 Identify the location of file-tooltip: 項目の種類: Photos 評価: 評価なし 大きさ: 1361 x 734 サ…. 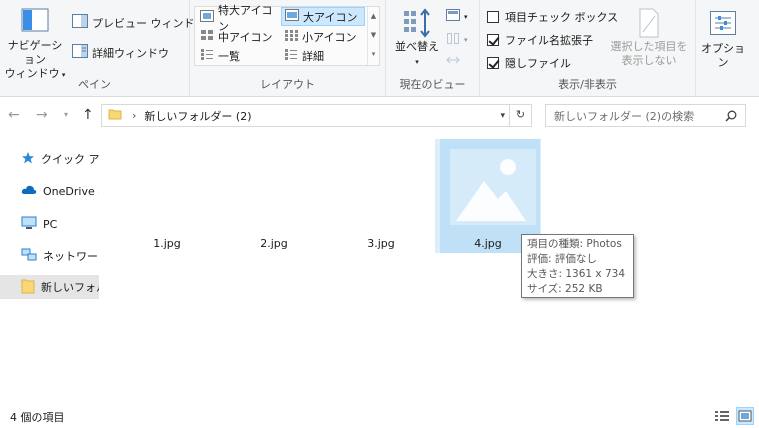
(577, 266).